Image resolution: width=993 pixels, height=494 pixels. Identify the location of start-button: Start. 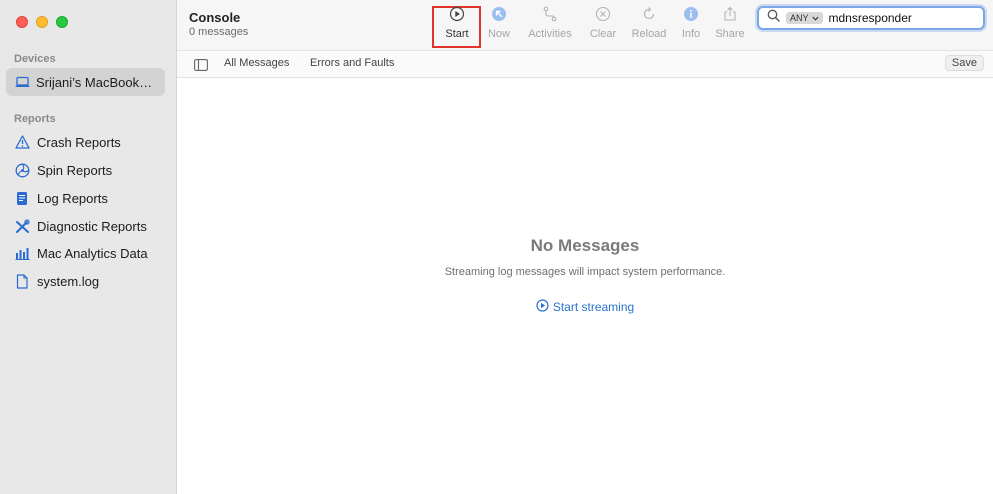
(457, 26).